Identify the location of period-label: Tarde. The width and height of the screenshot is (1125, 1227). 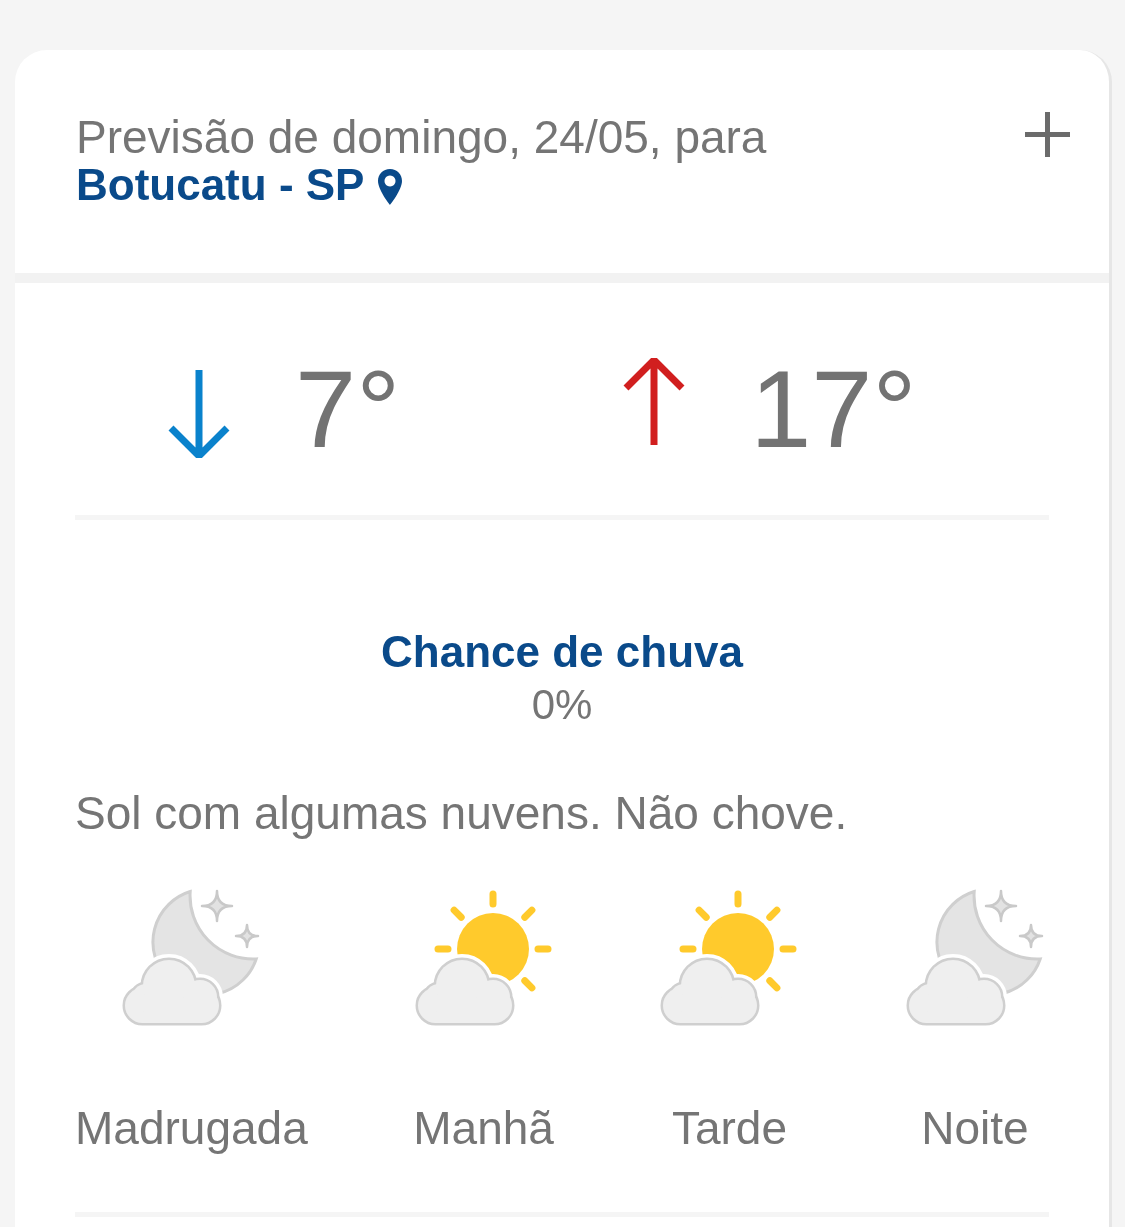
(729, 1128).